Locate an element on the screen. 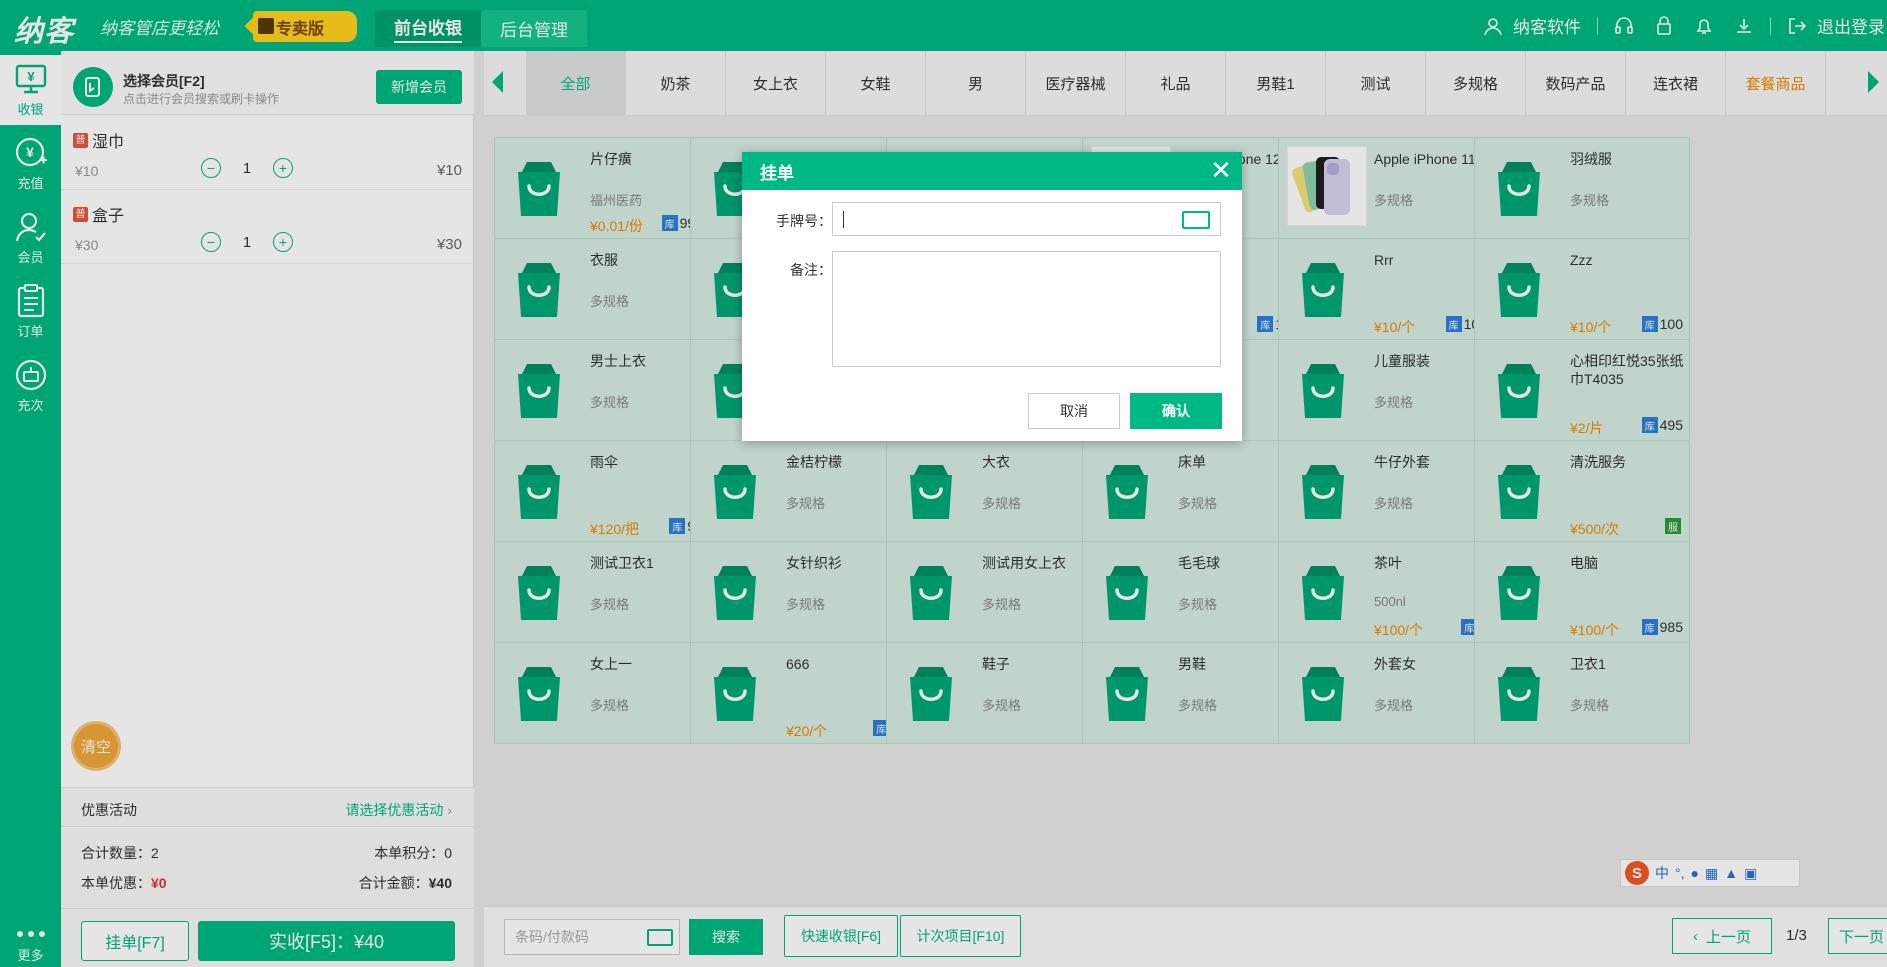  dialog-title: 挂单 is located at coordinates (992, 171).